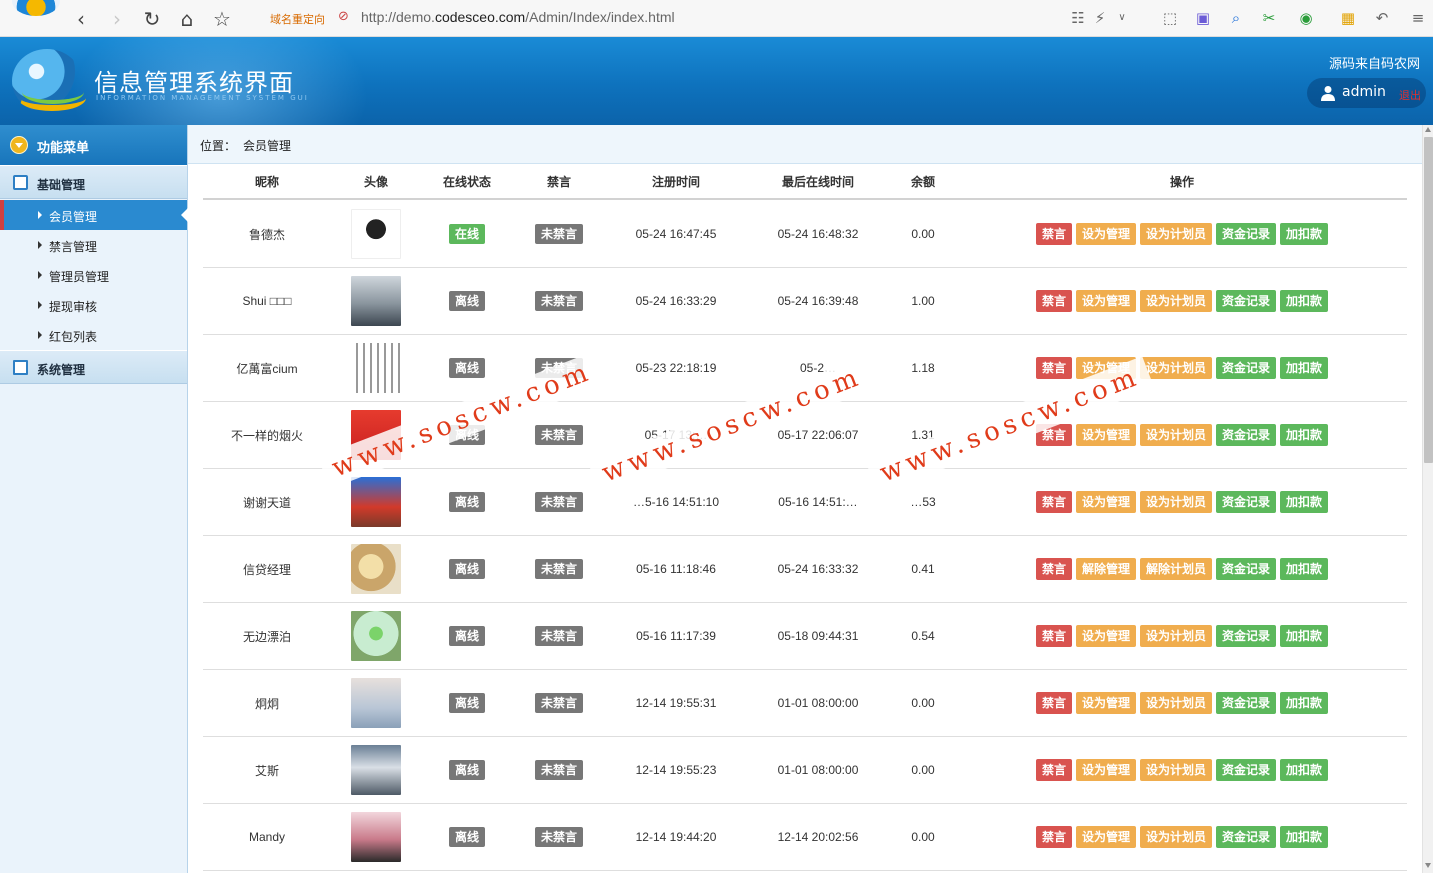 The width and height of the screenshot is (1433, 873). What do you see at coordinates (1236, 18) in the screenshot?
I see `search-icon: ⌕` at bounding box center [1236, 18].